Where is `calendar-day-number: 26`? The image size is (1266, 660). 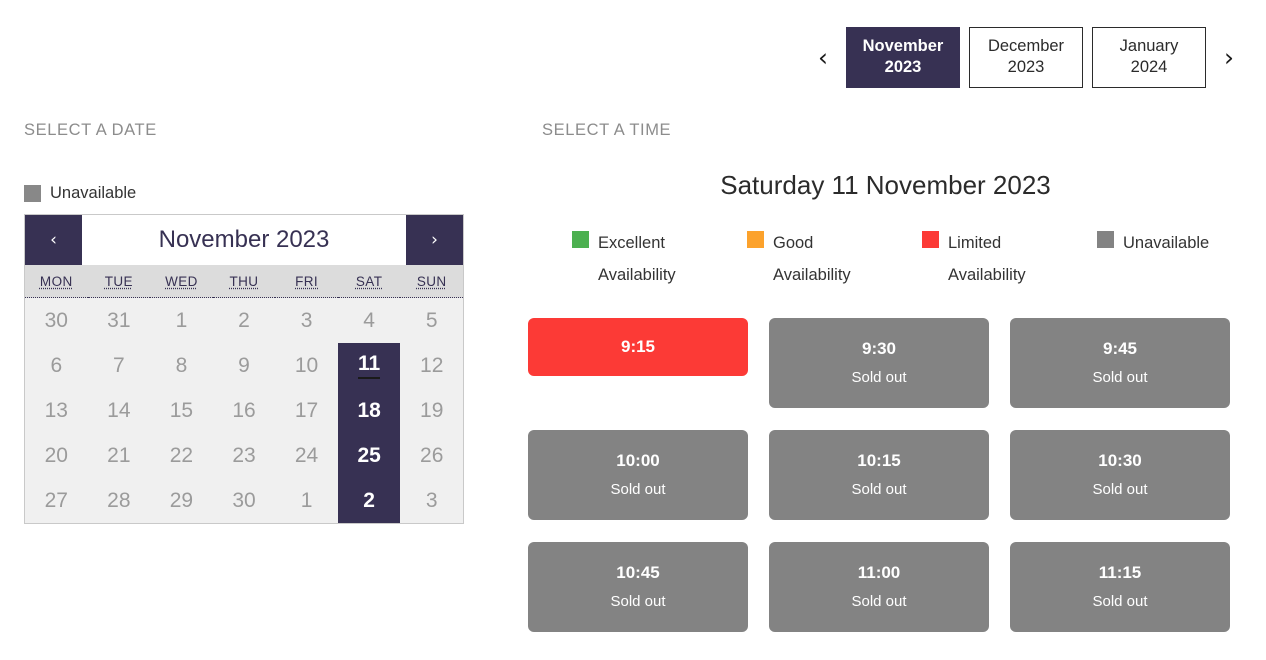 calendar-day-number: 26 is located at coordinates (432, 455).